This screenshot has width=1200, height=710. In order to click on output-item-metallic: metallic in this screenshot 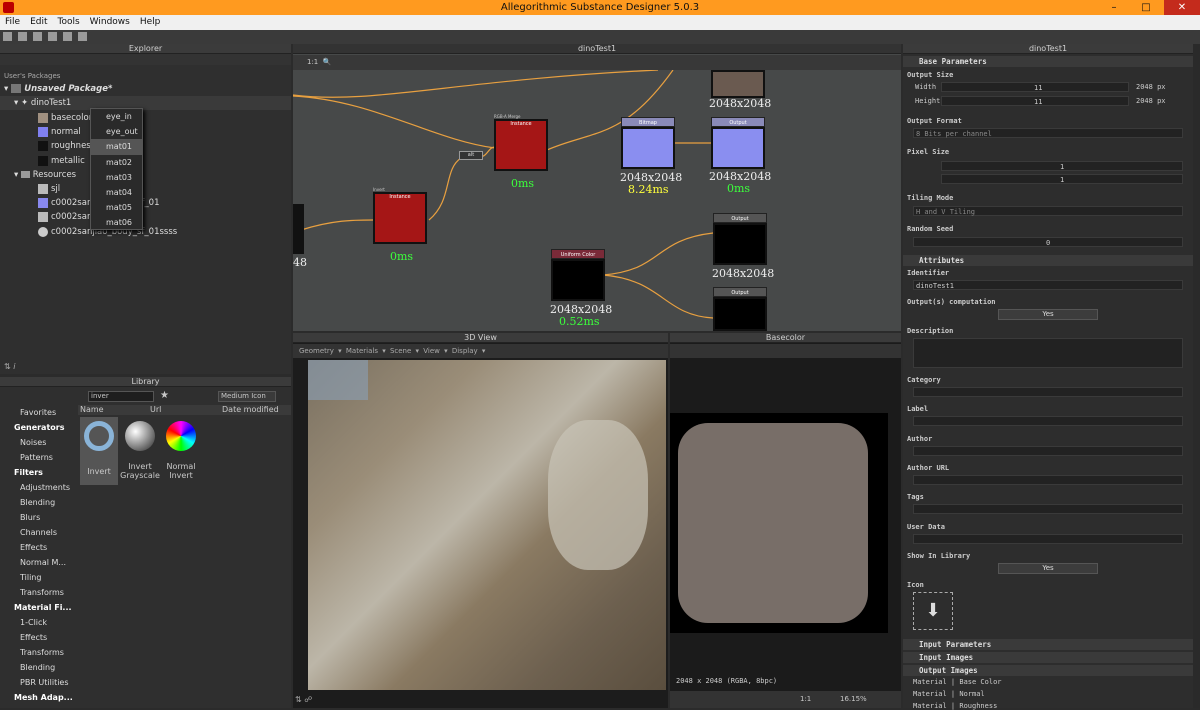, I will do `click(61, 161)`.